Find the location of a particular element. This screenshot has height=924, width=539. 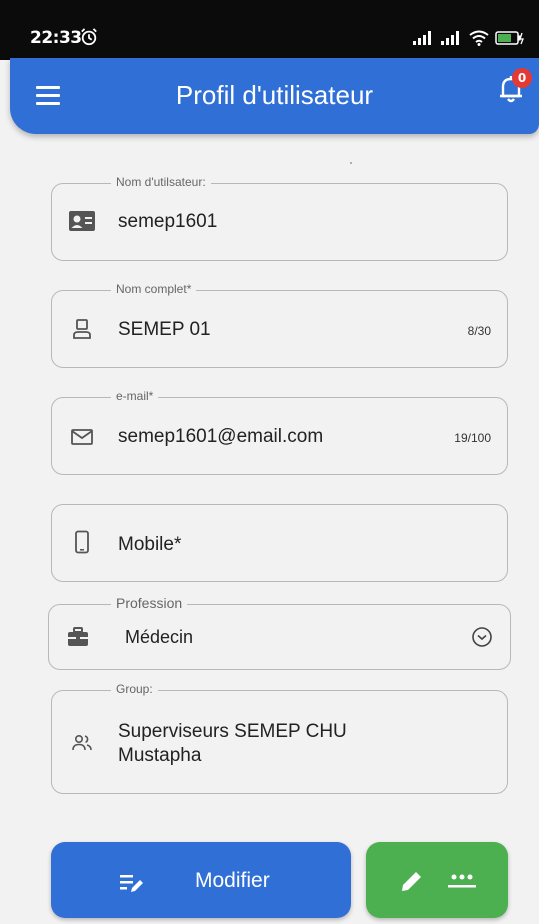

app-bar: Profil d'utilisateur 0 is located at coordinates (274, 96).